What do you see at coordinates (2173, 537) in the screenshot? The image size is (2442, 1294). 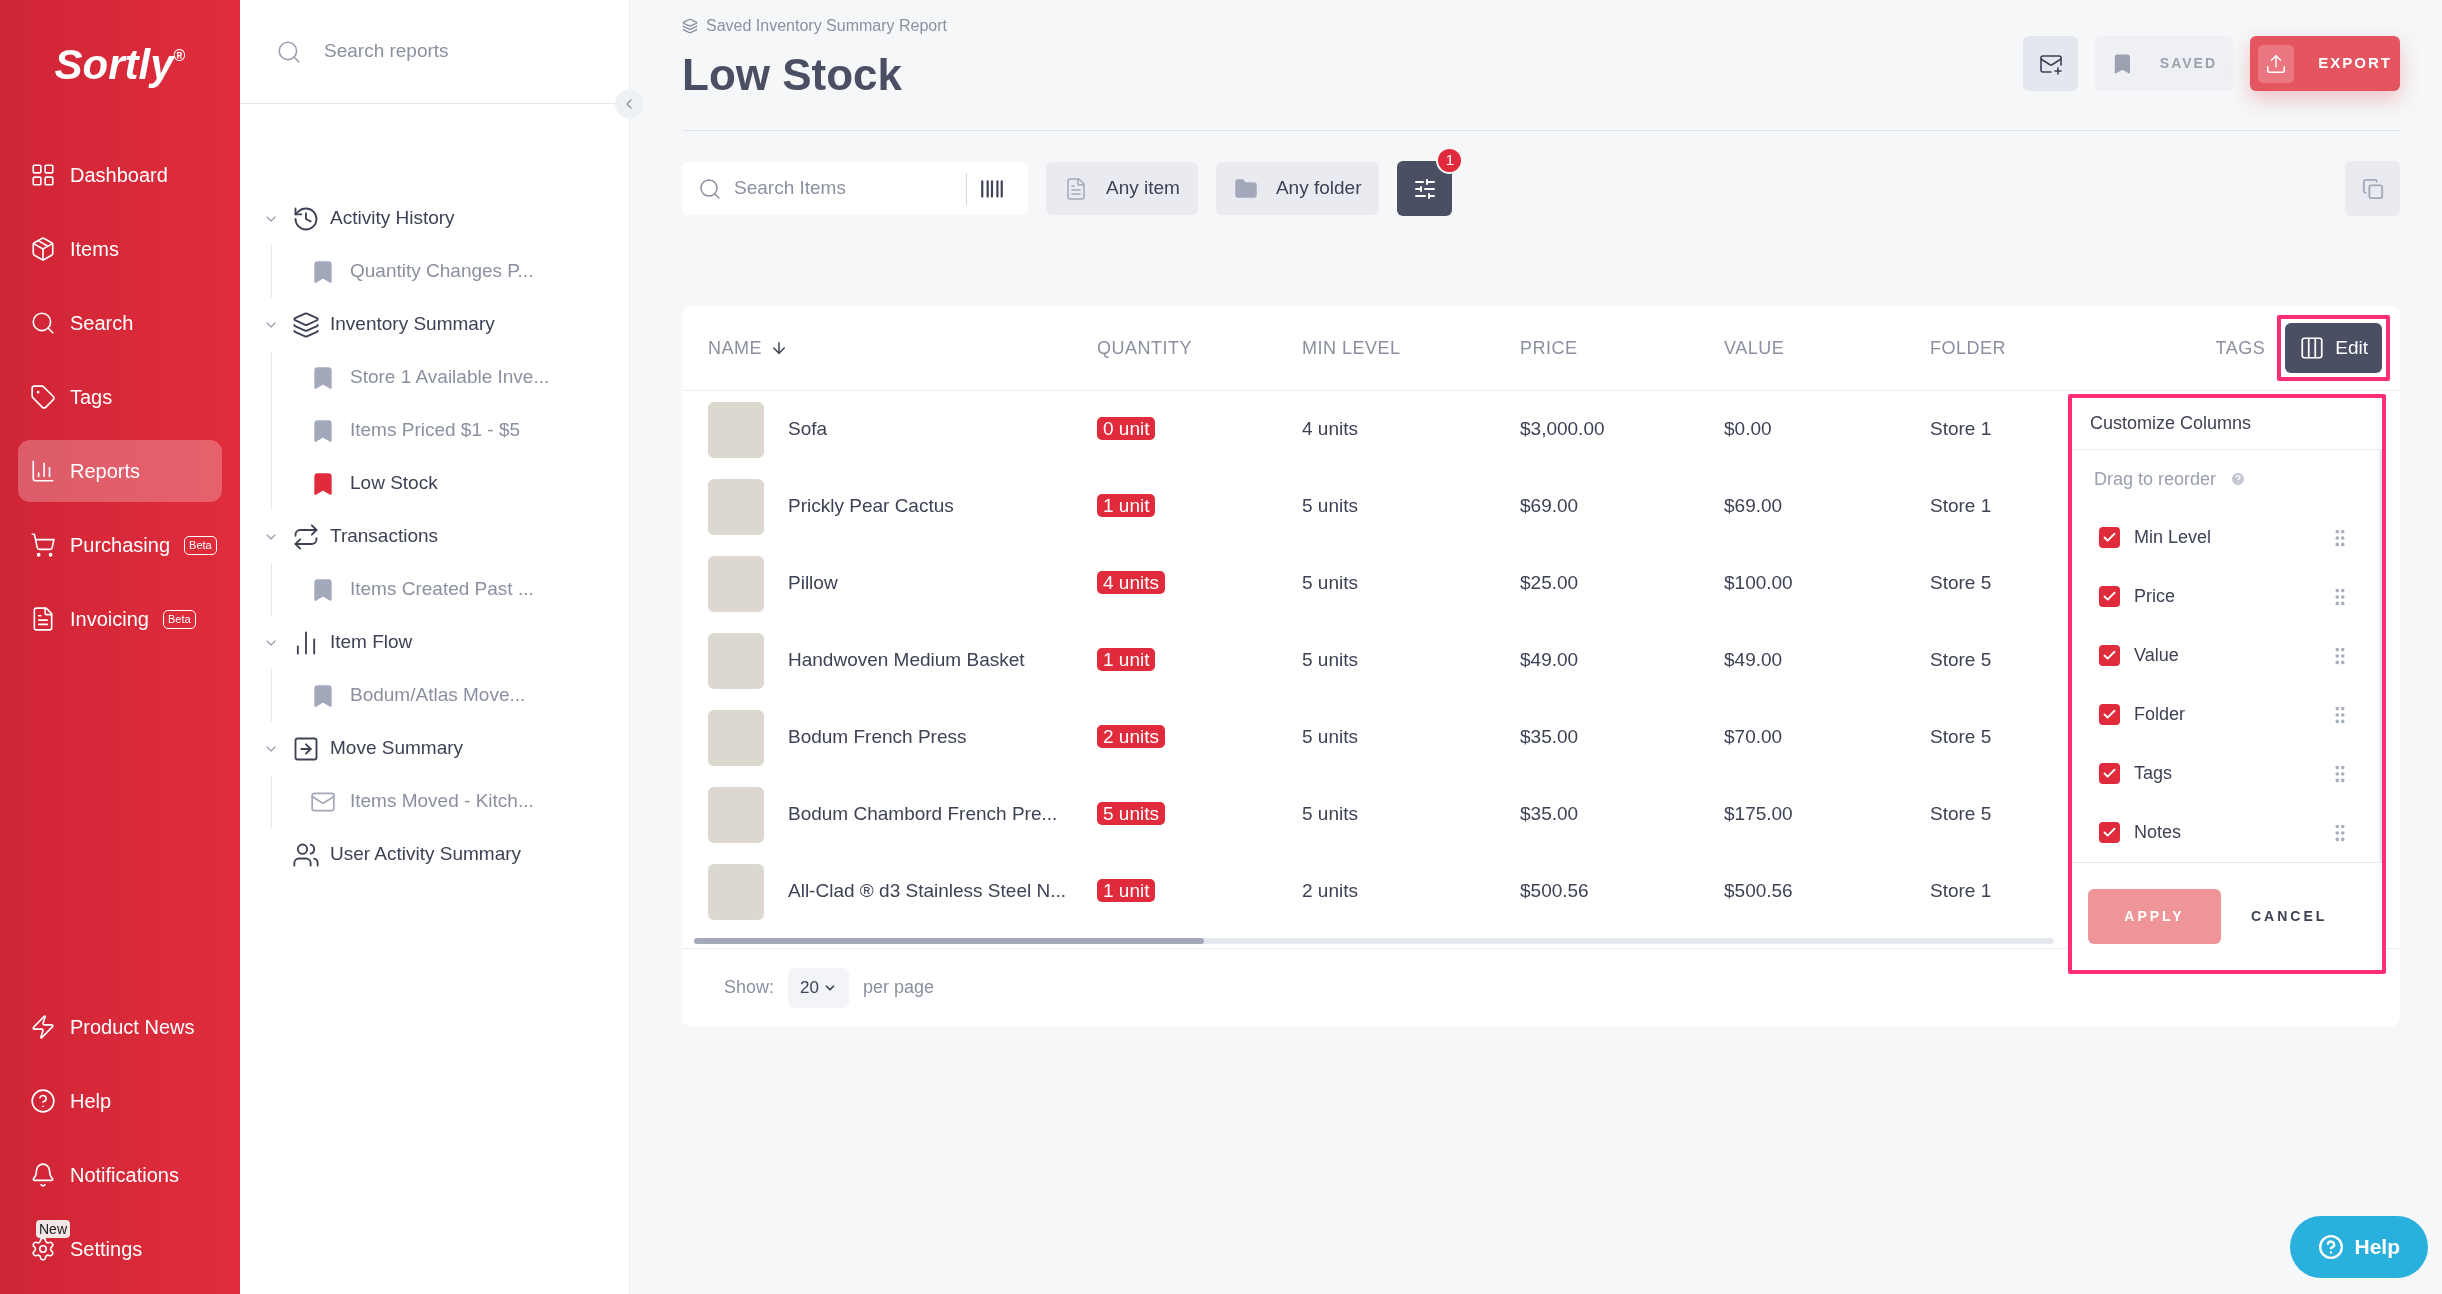 I see `column-label: Min Level` at bounding box center [2173, 537].